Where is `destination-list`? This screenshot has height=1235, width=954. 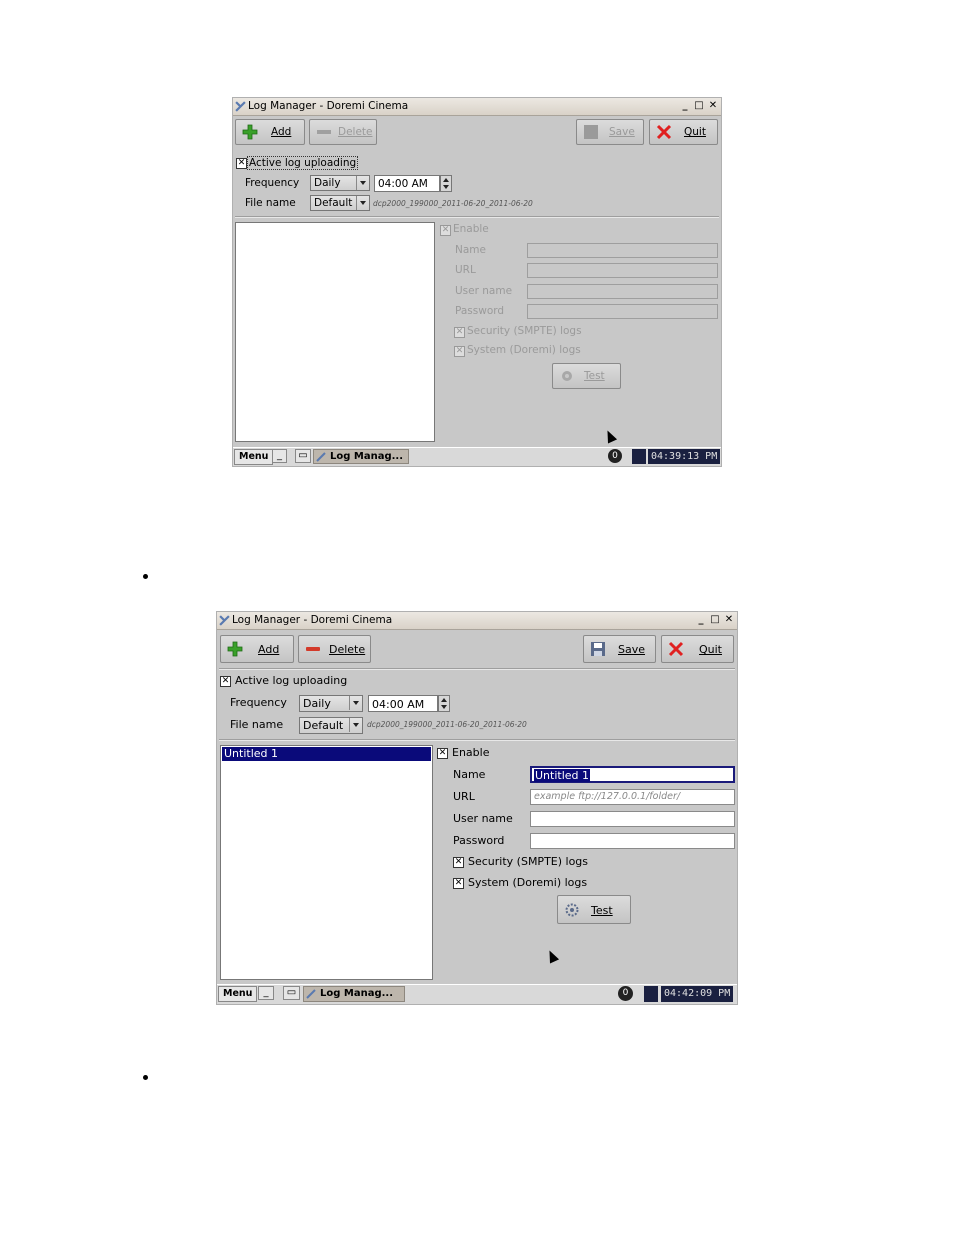 destination-list is located at coordinates (335, 332).